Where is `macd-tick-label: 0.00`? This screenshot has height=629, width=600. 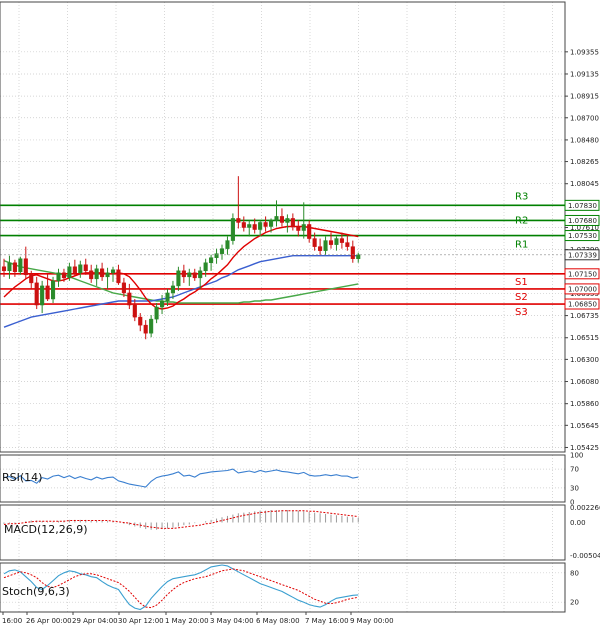 macd-tick-label: 0.00 is located at coordinates (578, 523).